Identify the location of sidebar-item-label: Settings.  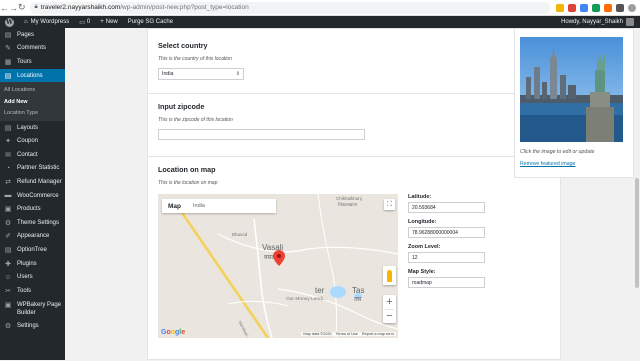
(28, 326).